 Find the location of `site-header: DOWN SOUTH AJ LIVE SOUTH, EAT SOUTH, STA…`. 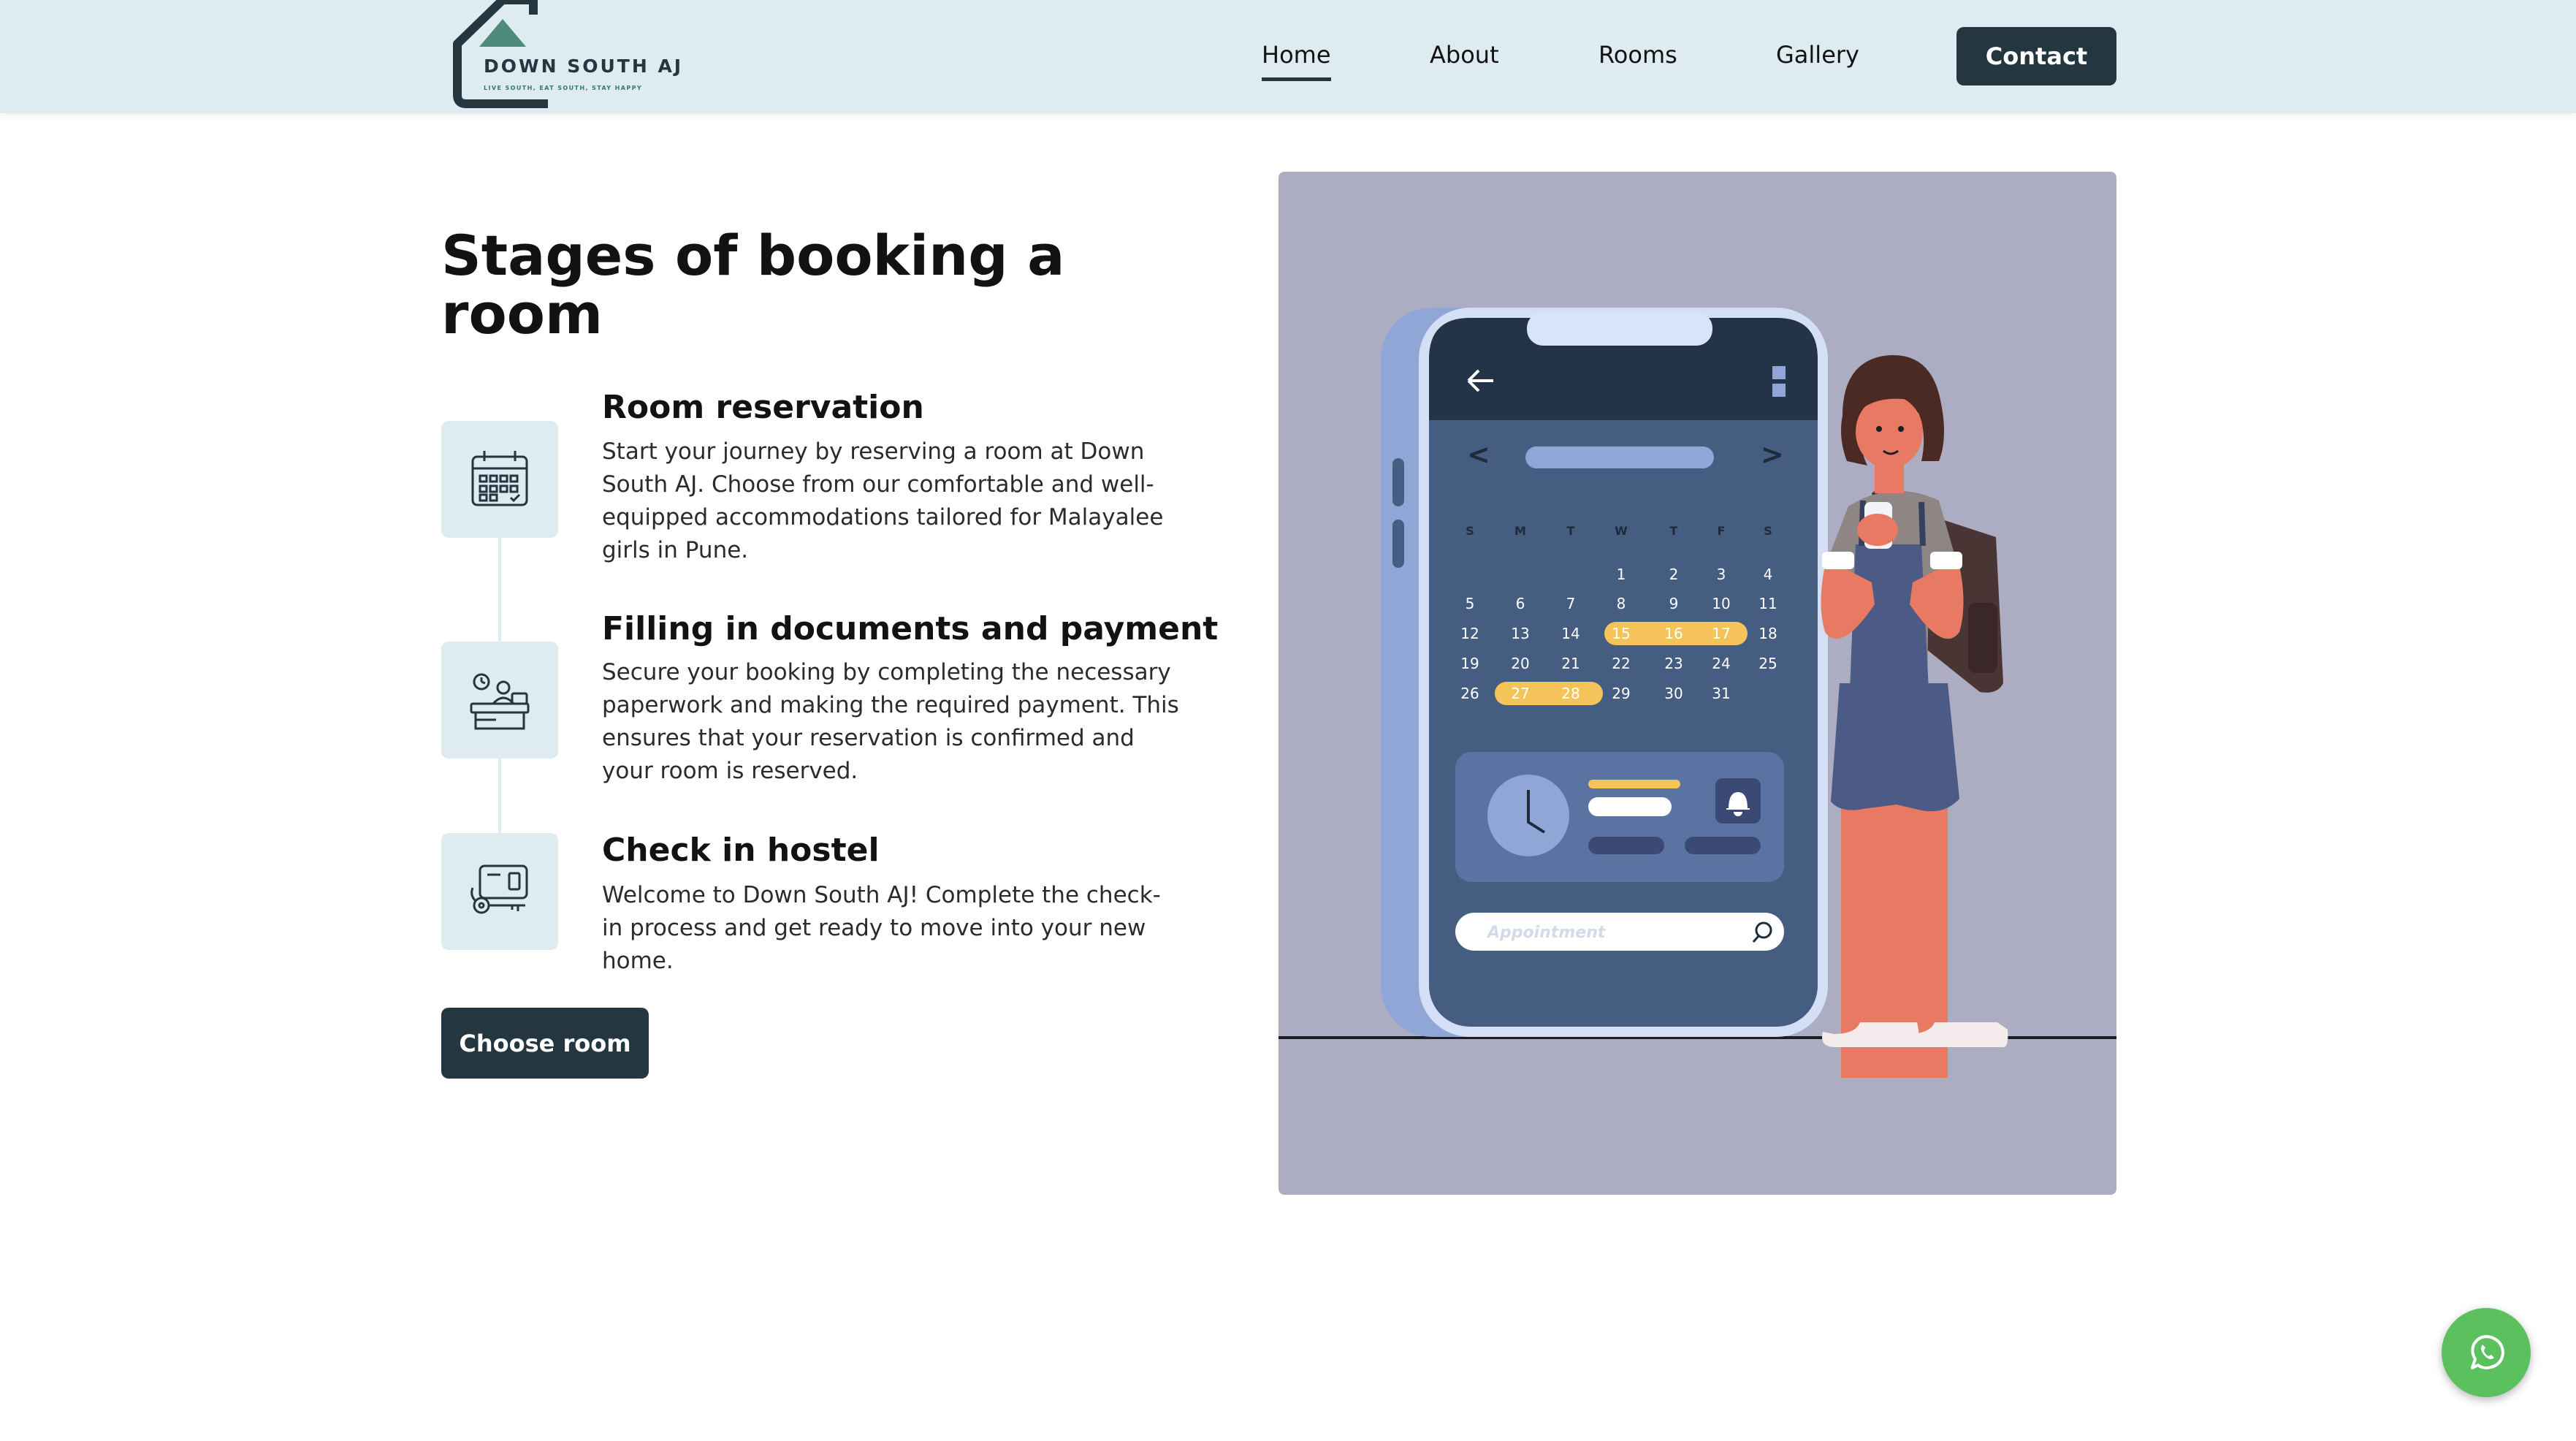

site-header: DOWN SOUTH AJ LIVE SOUTH, EAT SOUTH, STA… is located at coordinates (1288, 56).